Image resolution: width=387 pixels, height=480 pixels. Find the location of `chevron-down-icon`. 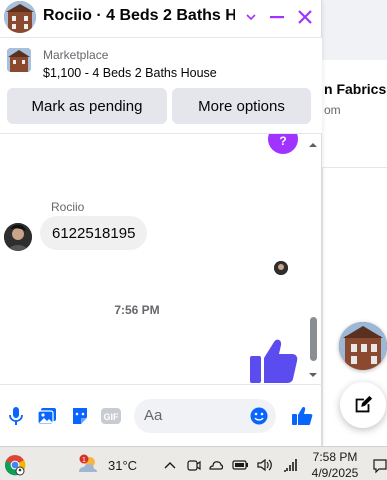

chevron-down-icon is located at coordinates (251, 17).